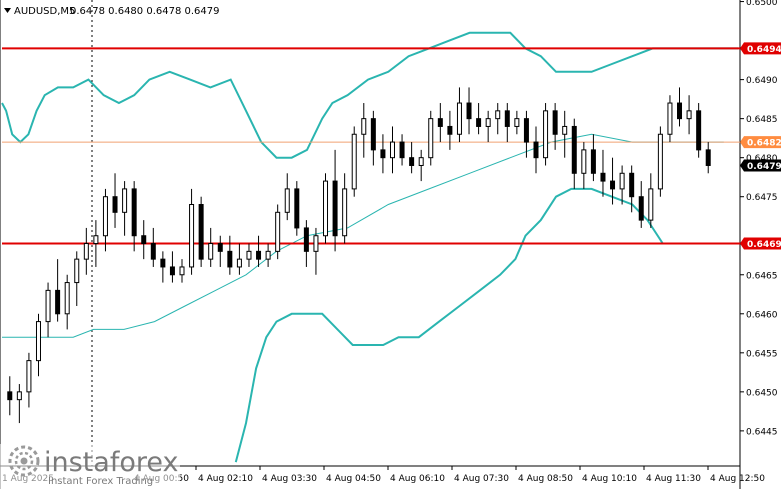  Describe the element at coordinates (609, 479) in the screenshot. I see `time-tick-label: 4 Aug 10:10` at that location.